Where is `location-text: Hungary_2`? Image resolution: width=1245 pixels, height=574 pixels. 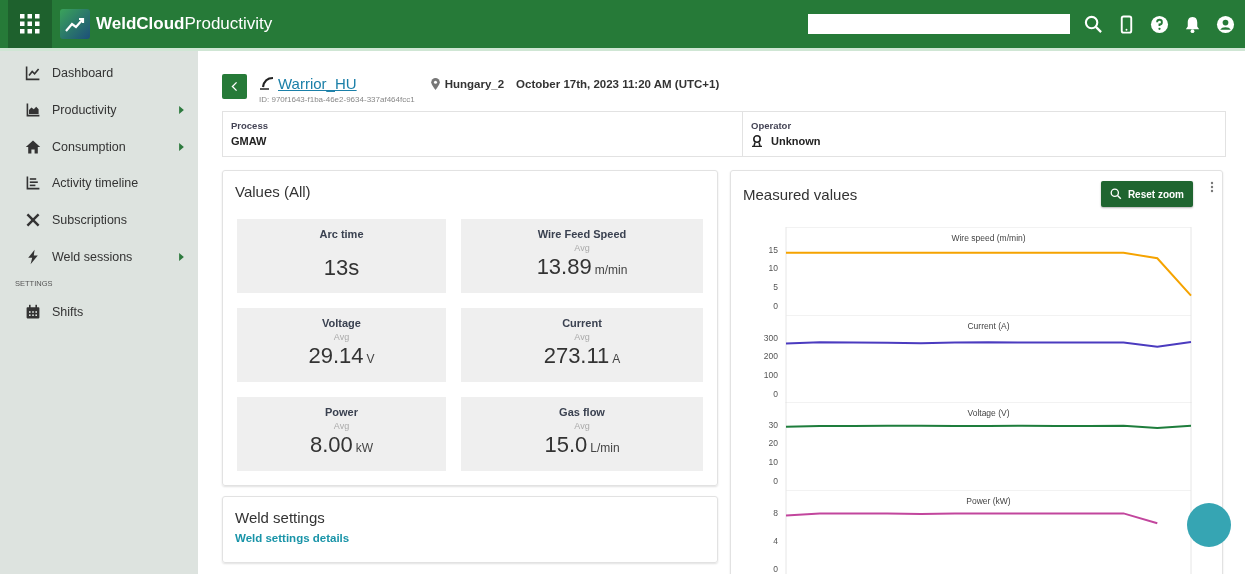
location-text: Hungary_2 is located at coordinates (474, 84).